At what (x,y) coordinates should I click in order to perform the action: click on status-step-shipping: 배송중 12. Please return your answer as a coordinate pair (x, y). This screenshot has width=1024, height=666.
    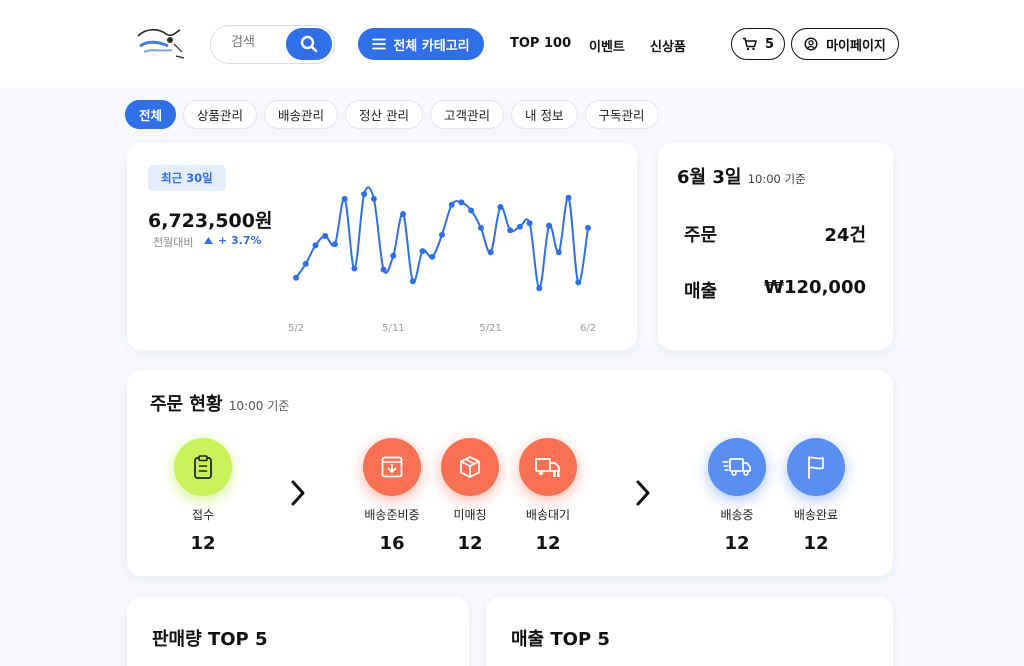
    Looking at the image, I should click on (737, 496).